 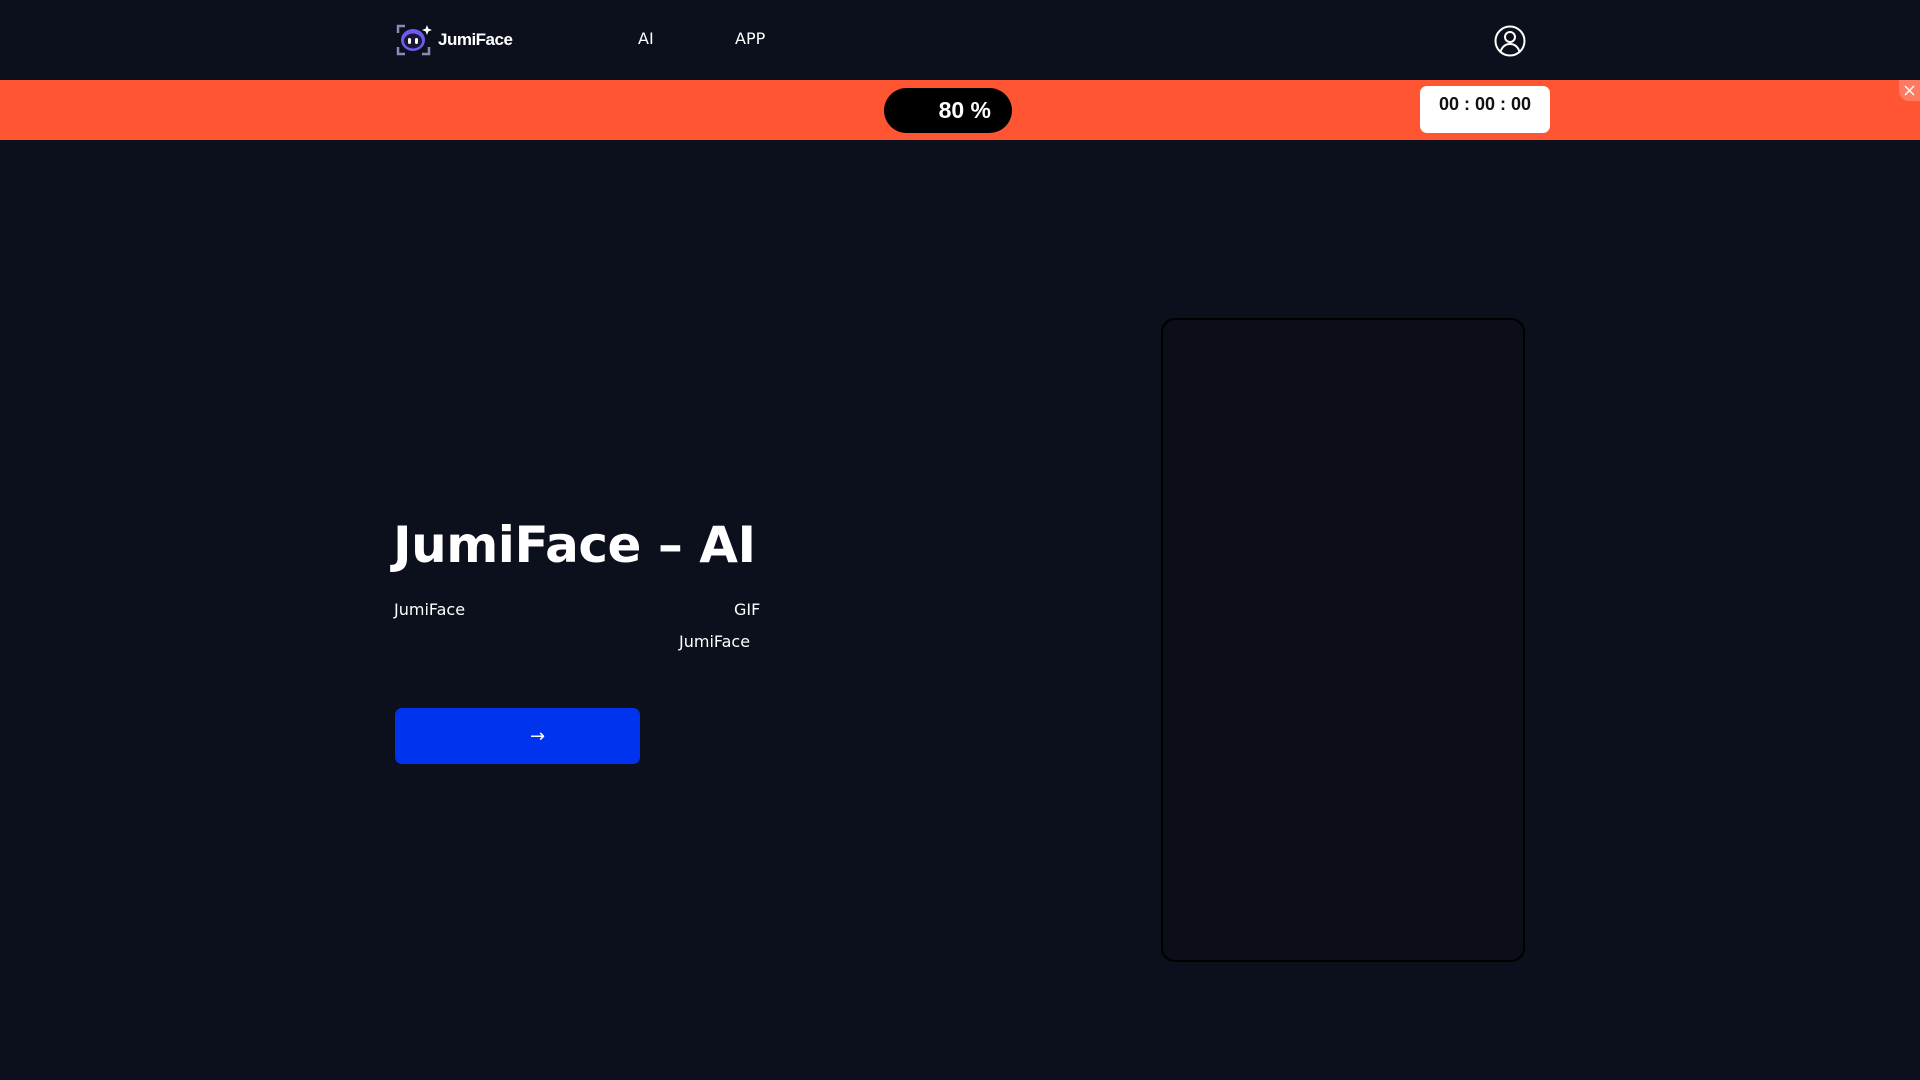 What do you see at coordinates (475, 39) in the screenshot?
I see `logo-text: JumiFace` at bounding box center [475, 39].